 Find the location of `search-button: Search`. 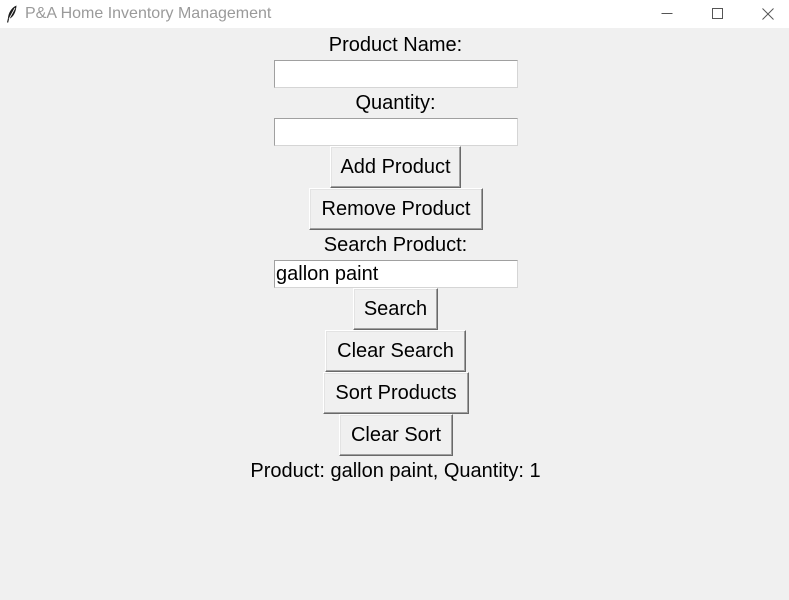

search-button: Search is located at coordinates (395, 309).